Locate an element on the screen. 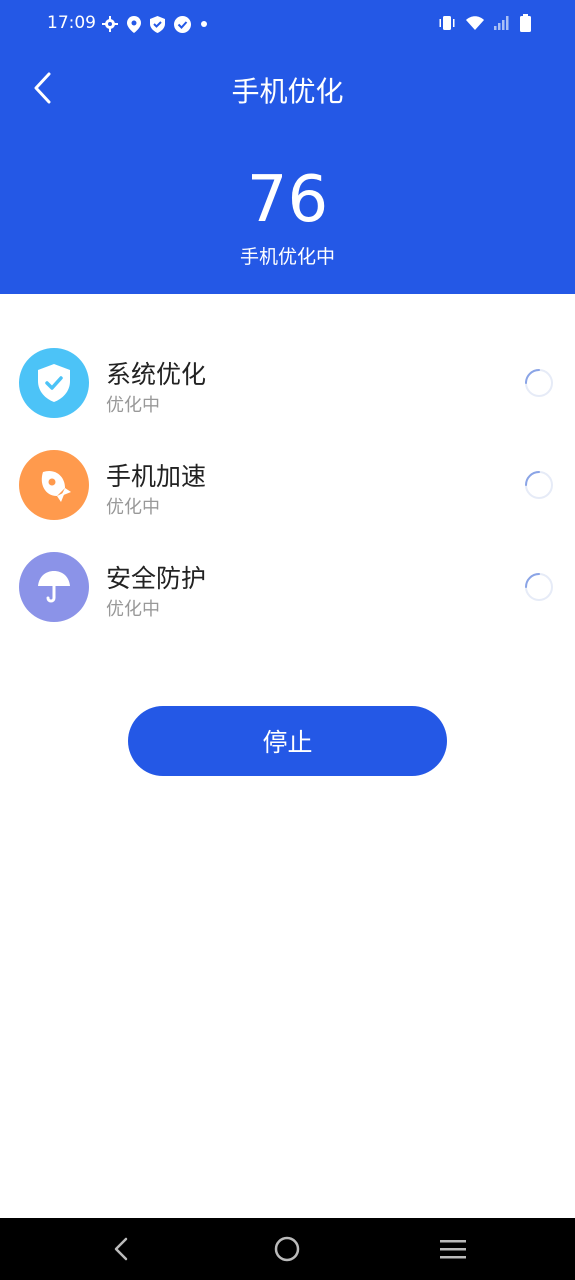  phone-speedup-icon-bg is located at coordinates (54, 485).